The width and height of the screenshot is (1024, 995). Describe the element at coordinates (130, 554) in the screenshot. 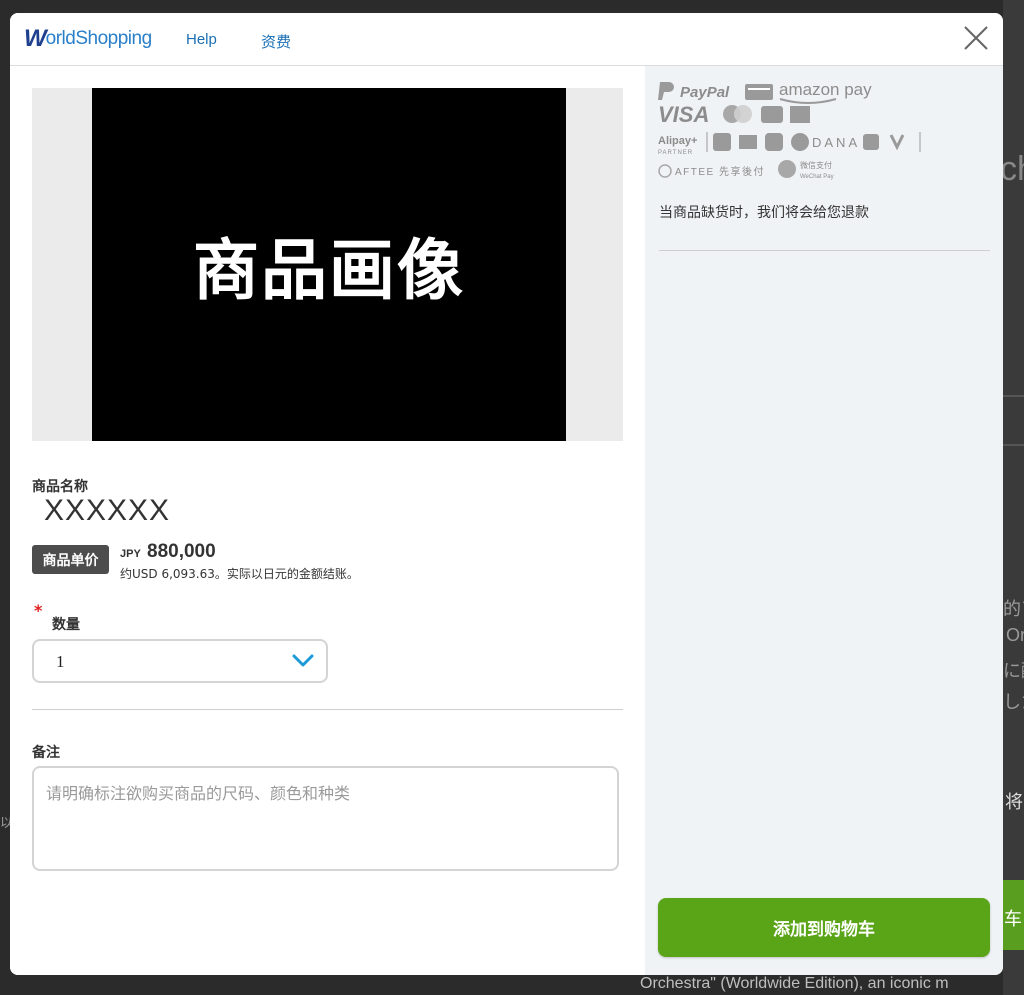

I see `price-currency: JPY` at that location.